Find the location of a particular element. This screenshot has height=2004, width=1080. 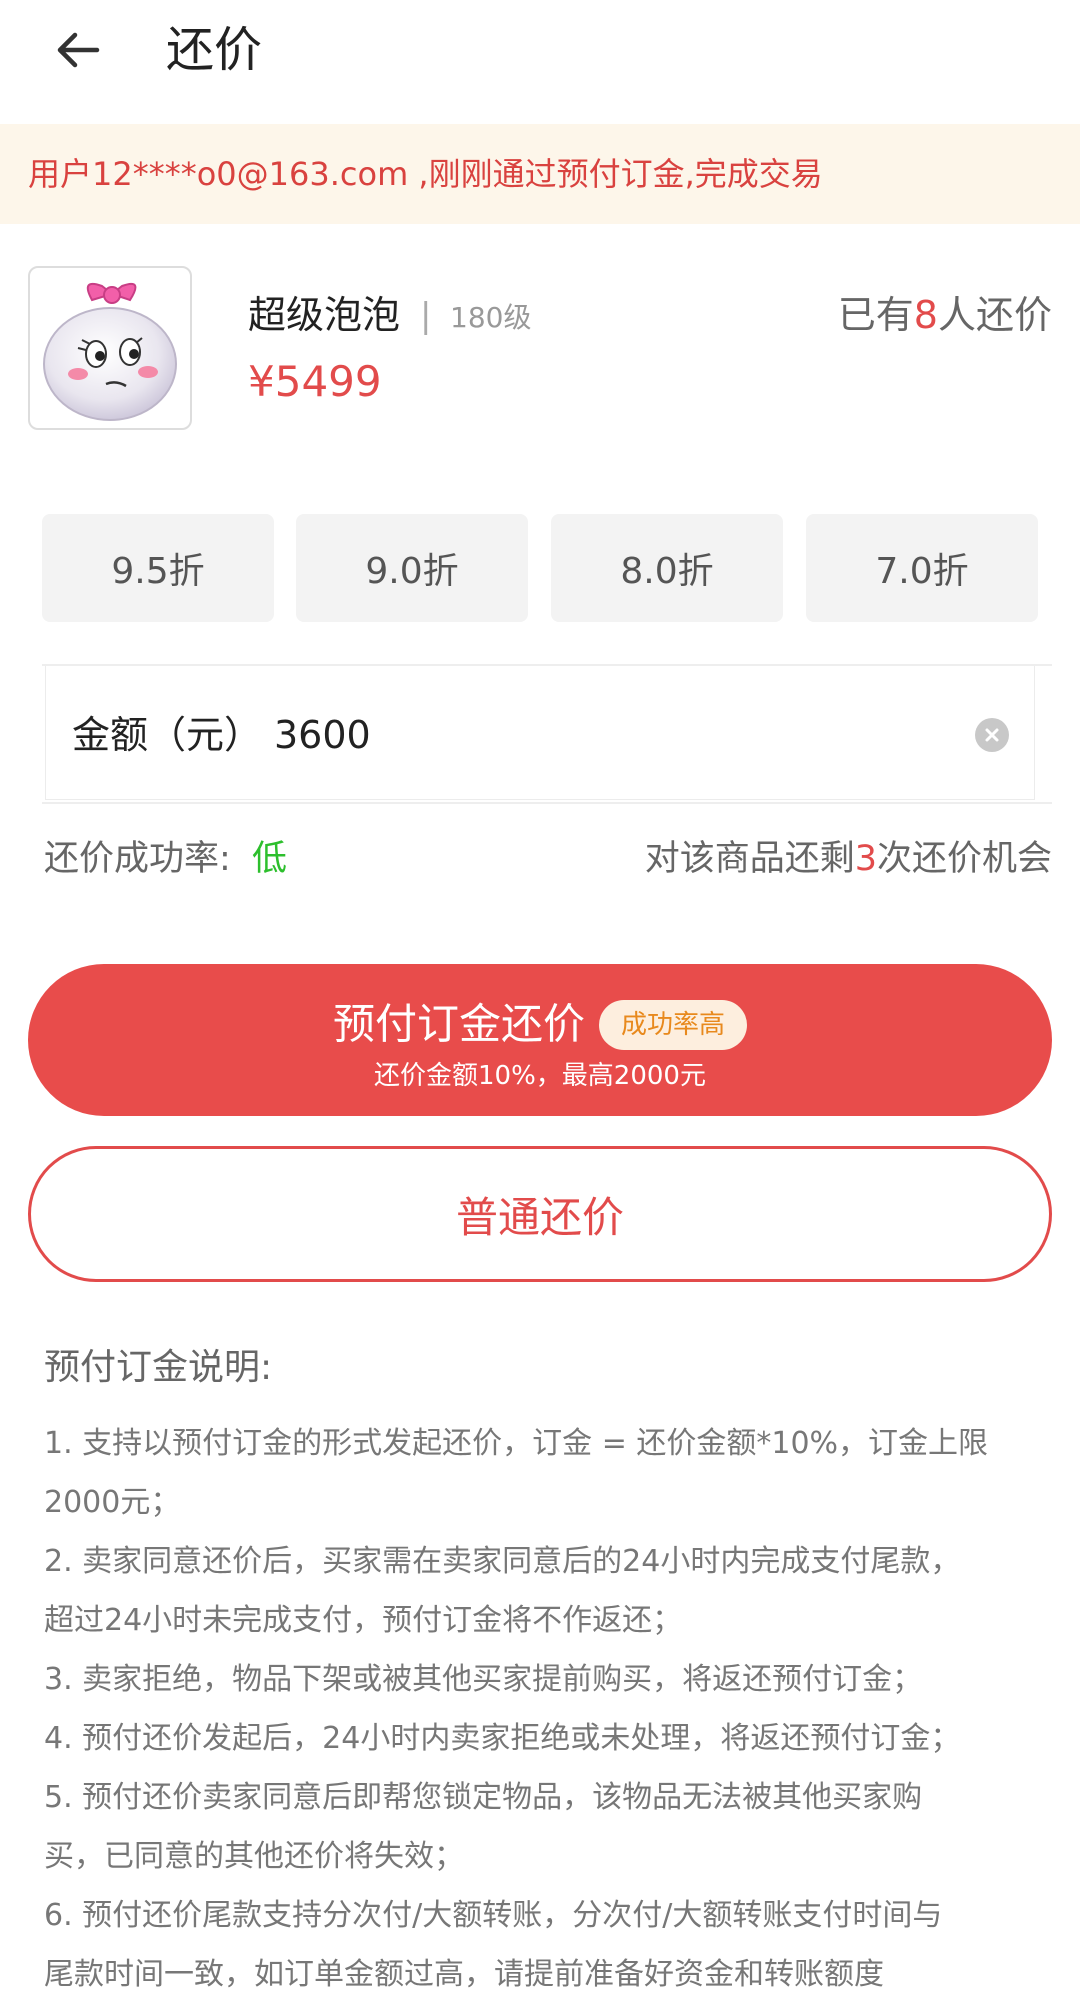

clear-button is located at coordinates (992, 735).